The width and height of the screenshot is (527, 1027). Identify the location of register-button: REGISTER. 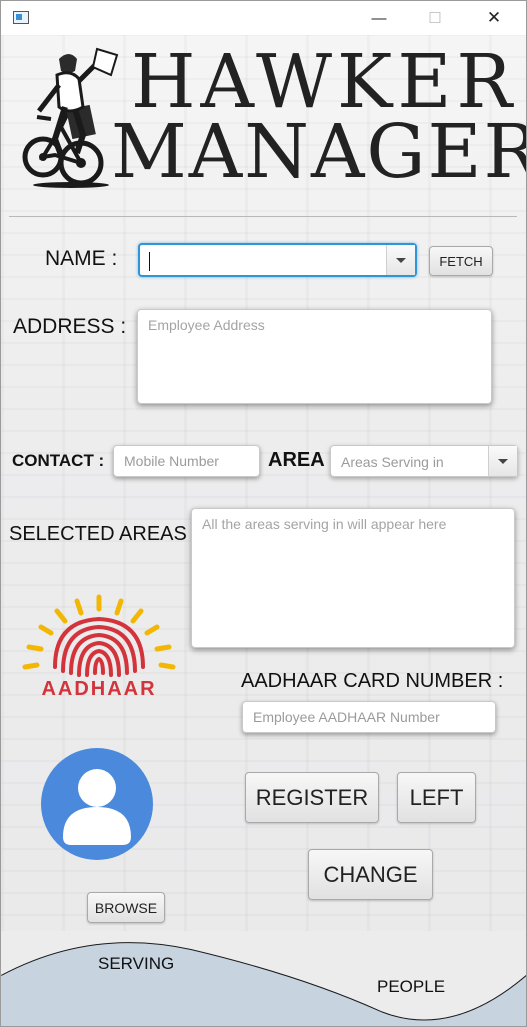
(312, 797).